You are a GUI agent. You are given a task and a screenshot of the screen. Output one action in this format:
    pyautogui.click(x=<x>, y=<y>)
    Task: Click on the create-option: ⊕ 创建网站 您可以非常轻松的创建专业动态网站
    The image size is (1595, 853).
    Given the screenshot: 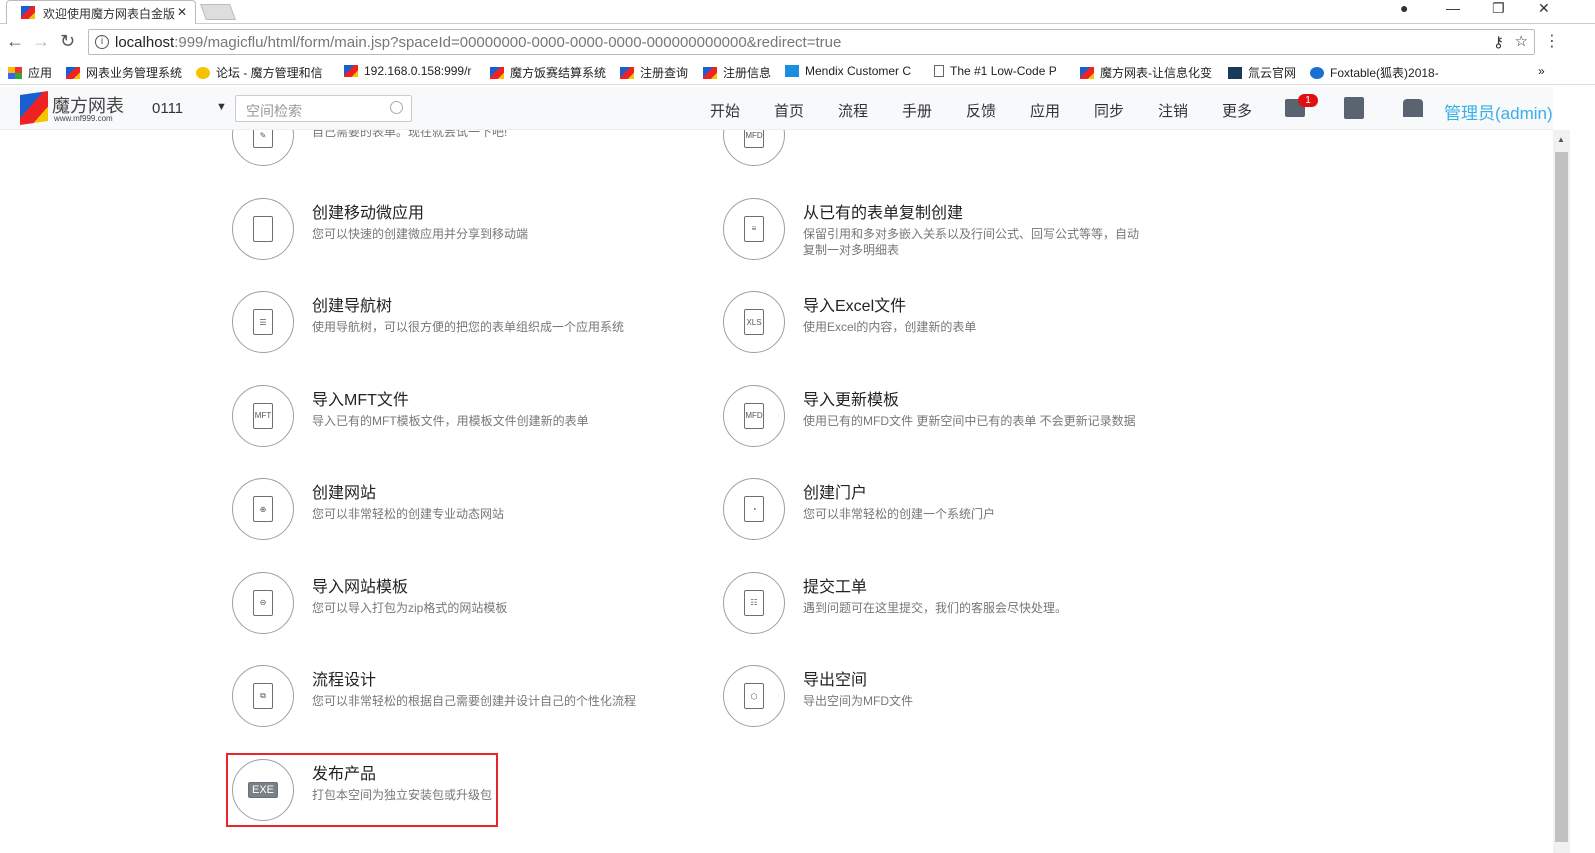 What is the action you would take?
    pyautogui.click(x=472, y=513)
    